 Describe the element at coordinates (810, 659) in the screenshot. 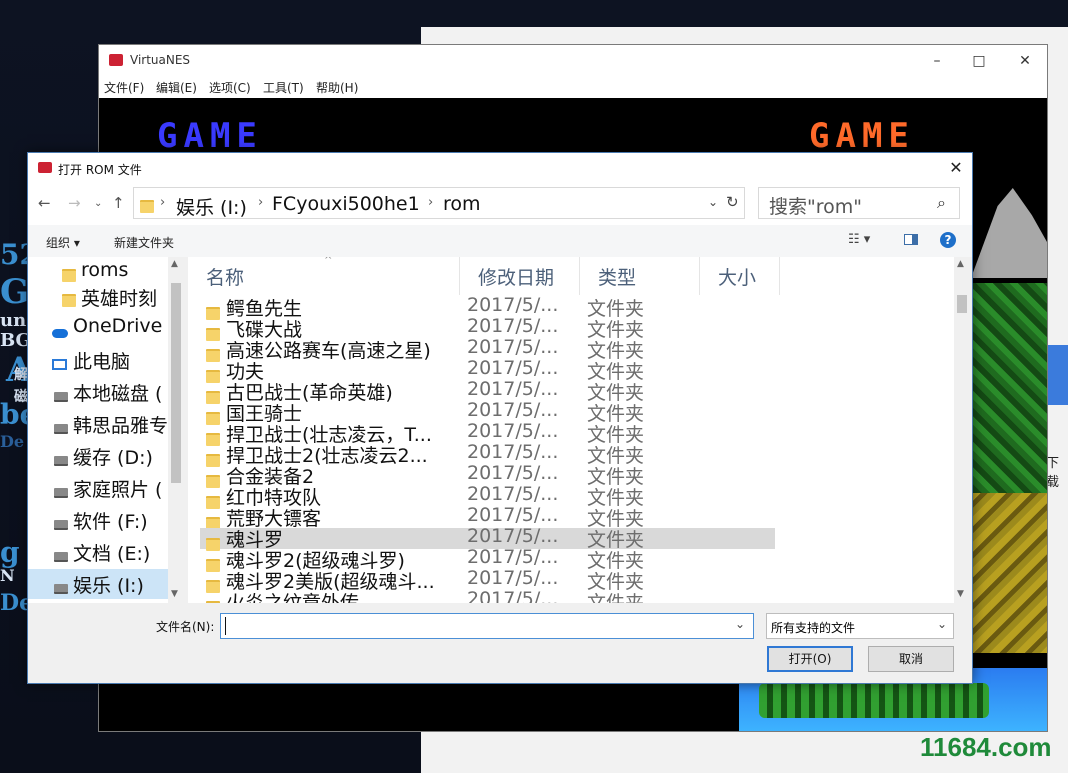

I see `open-button: 打开(O)` at that location.